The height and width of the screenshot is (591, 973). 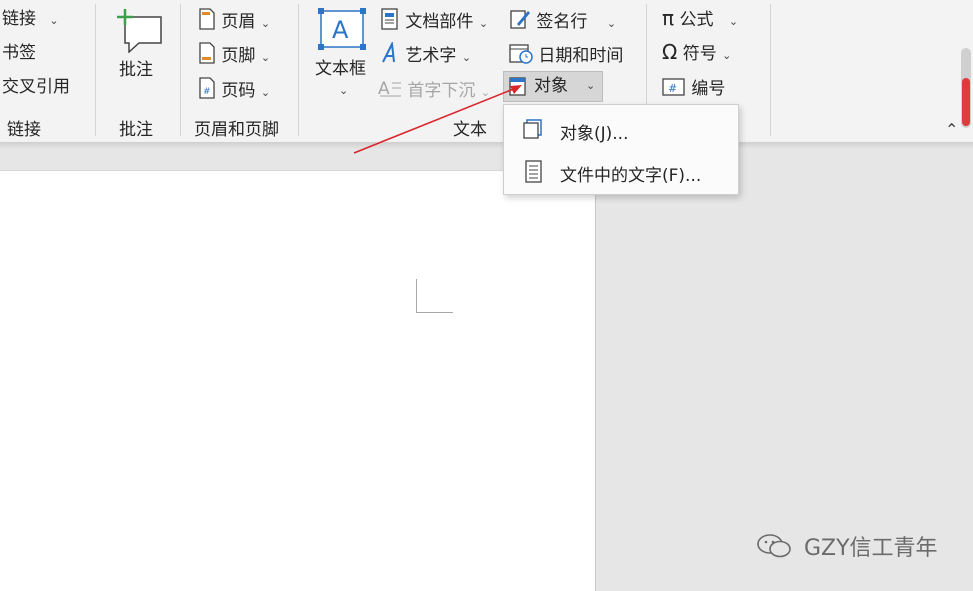 I want to click on cross-reference-button: 交叉引用, so click(x=36, y=87).